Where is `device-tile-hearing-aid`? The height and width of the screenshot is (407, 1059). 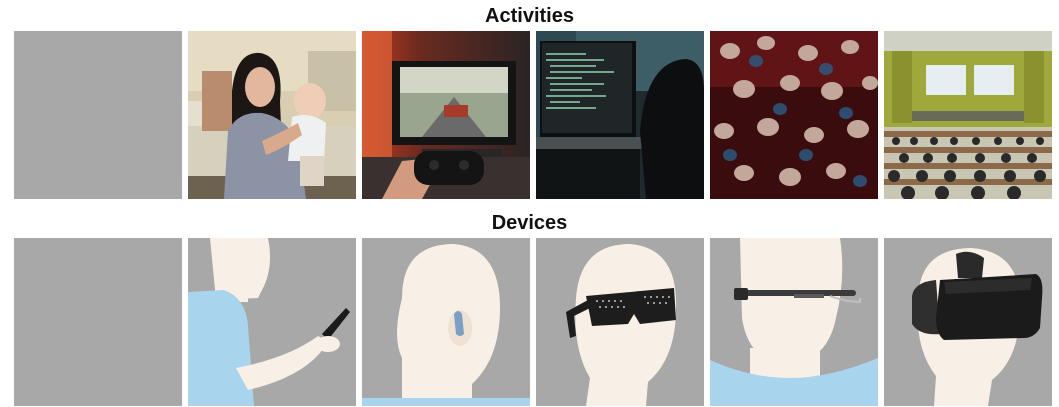
device-tile-hearing-aid is located at coordinates (446, 322).